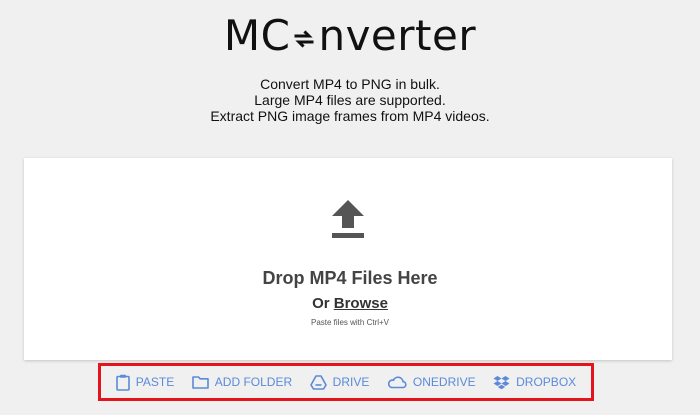 The image size is (700, 415). I want to click on add-folder-button: ADD FOLDER, so click(242, 382).